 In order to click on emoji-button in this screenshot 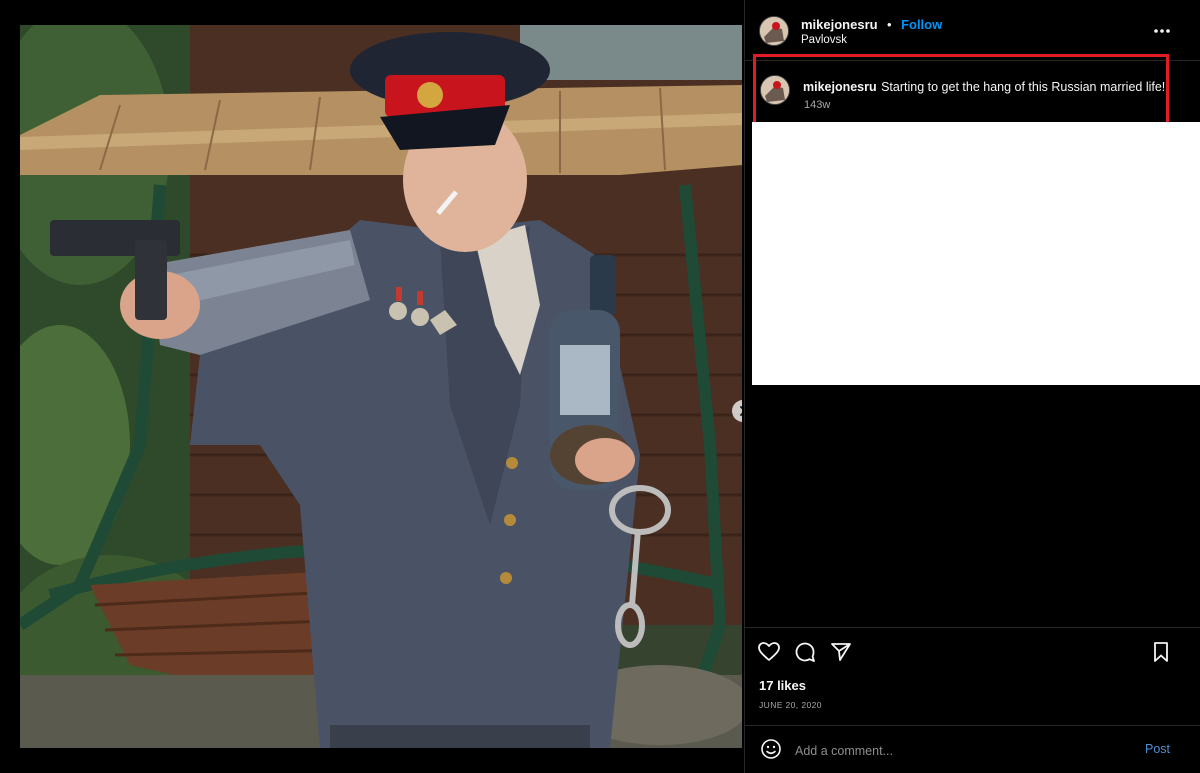, I will do `click(771, 749)`.